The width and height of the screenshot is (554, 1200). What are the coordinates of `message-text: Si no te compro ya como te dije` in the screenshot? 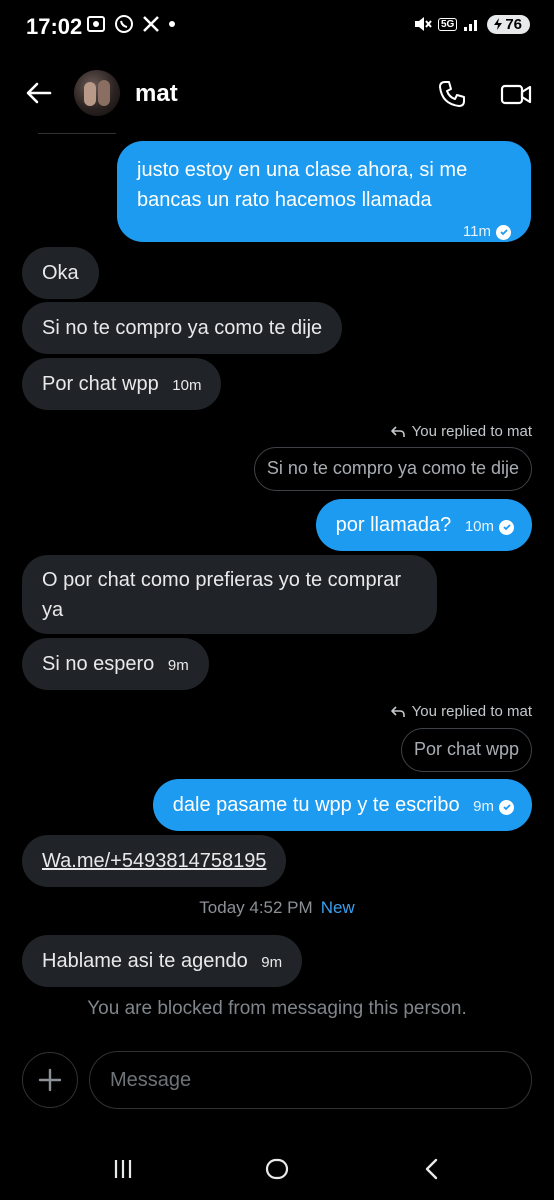 It's located at (182, 328).